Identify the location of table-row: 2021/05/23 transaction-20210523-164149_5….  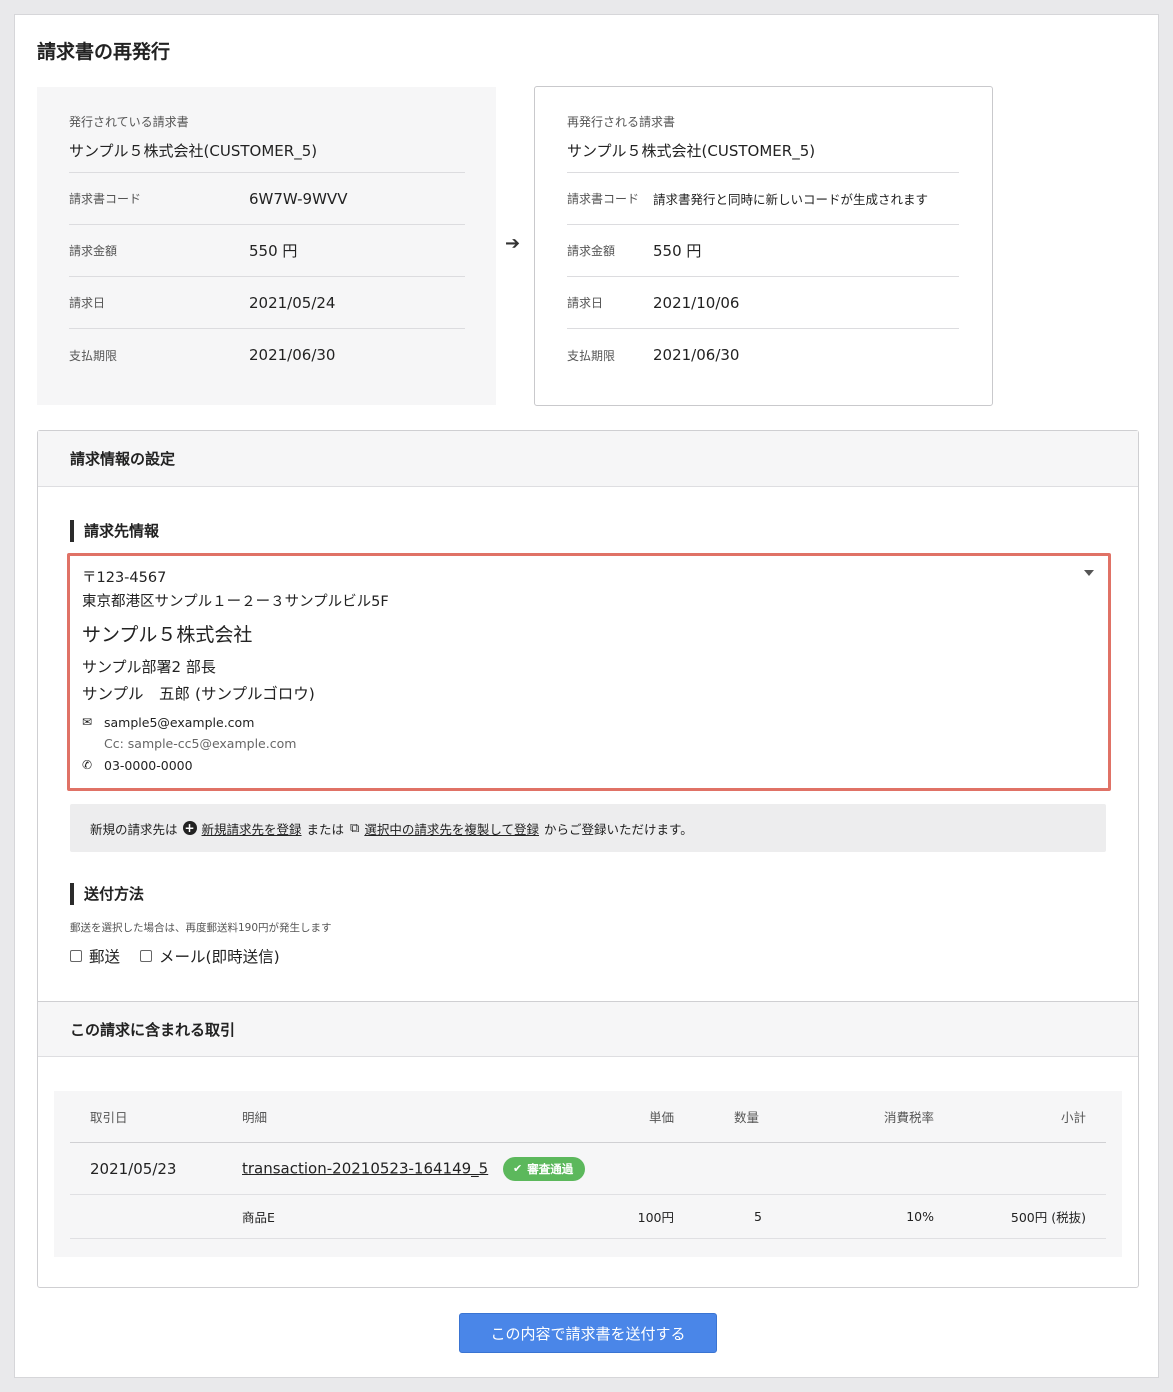
(588, 1169).